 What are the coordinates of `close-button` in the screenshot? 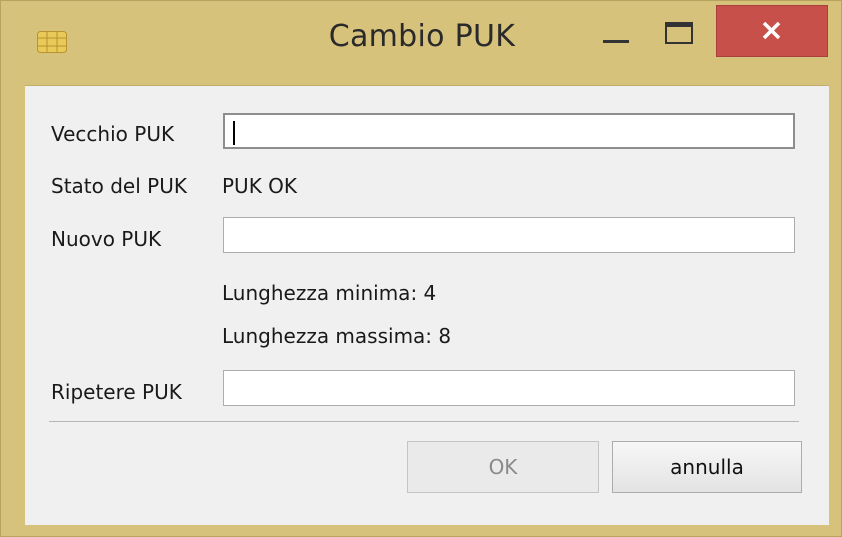 It's located at (772, 31).